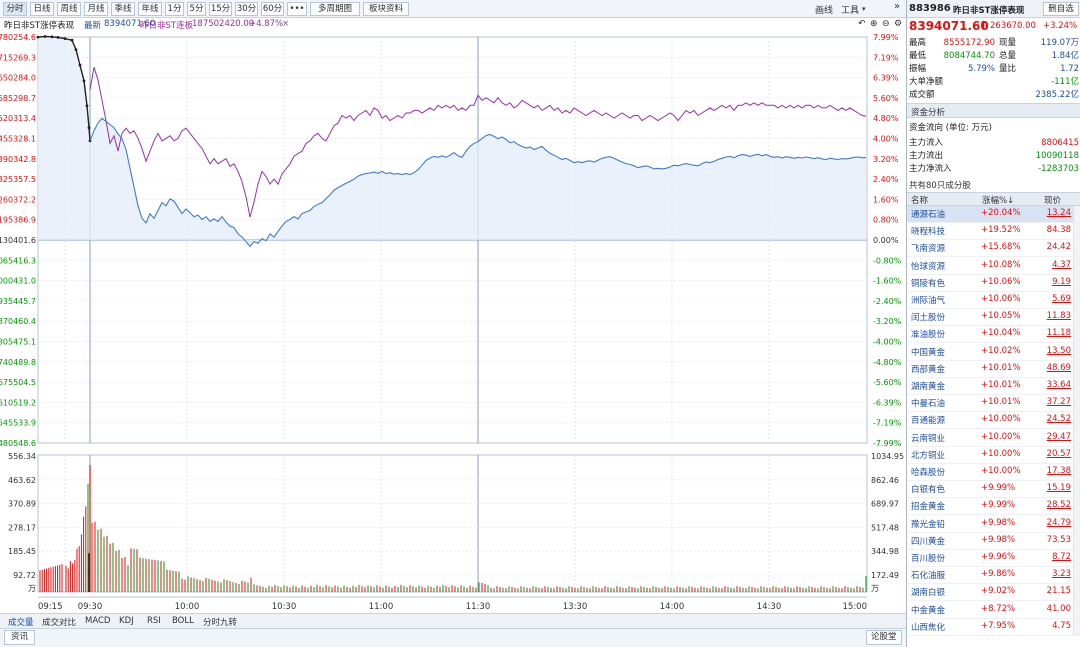 The image size is (1080, 647). Describe the element at coordinates (928, 248) in the screenshot. I see `stock-name: 飞南资源` at that location.